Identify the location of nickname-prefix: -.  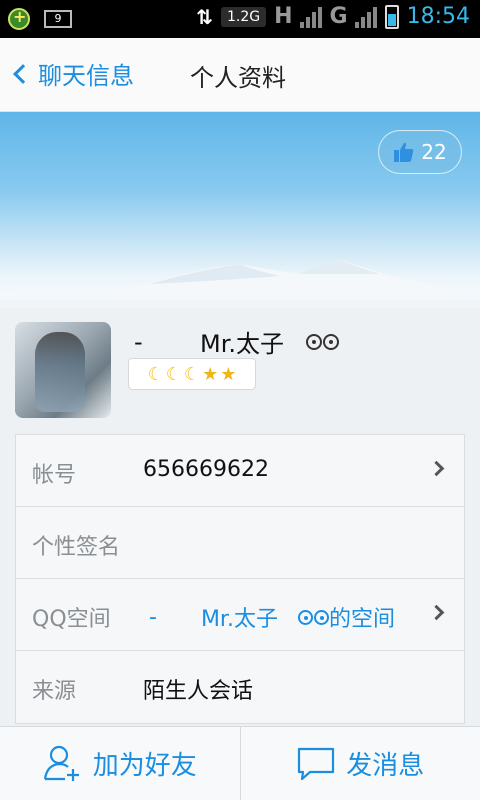
(138, 341).